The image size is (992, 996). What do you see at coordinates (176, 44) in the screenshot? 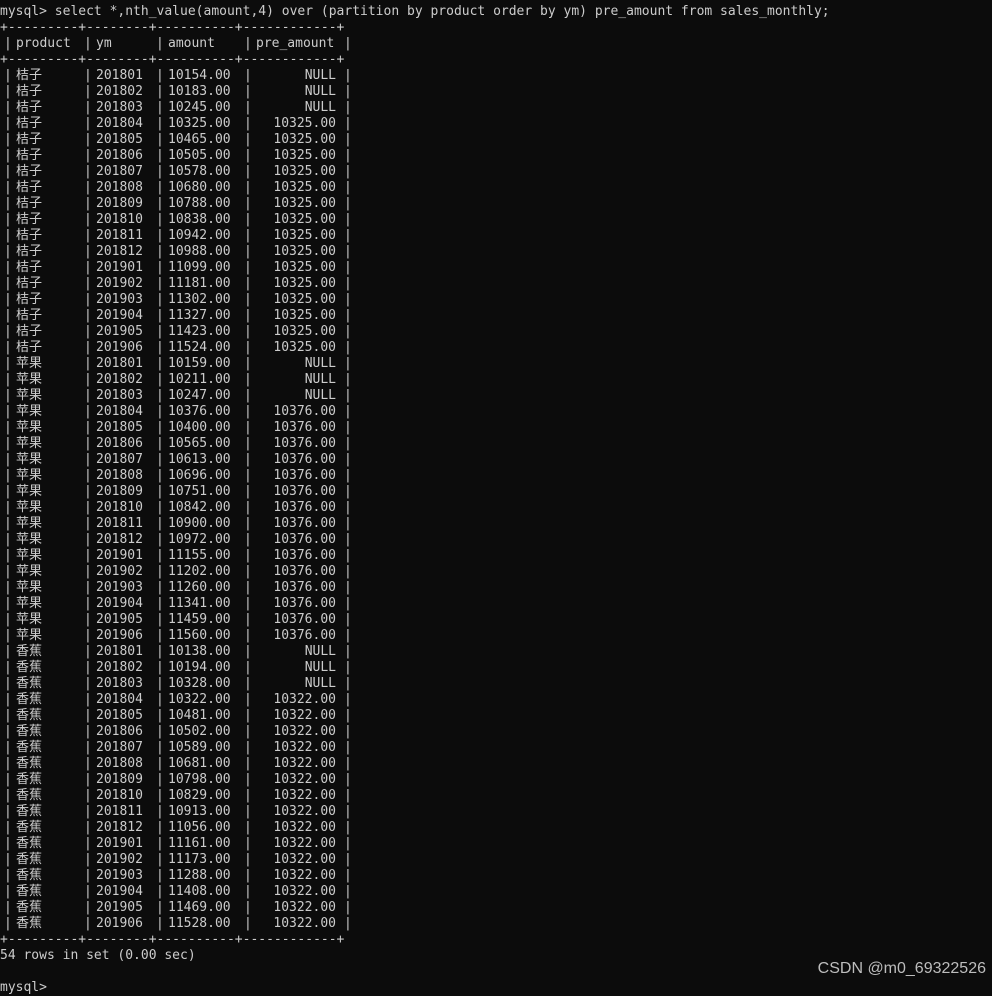
I see `table-header-row: | product | ym | amount | pre_amount |` at bounding box center [176, 44].